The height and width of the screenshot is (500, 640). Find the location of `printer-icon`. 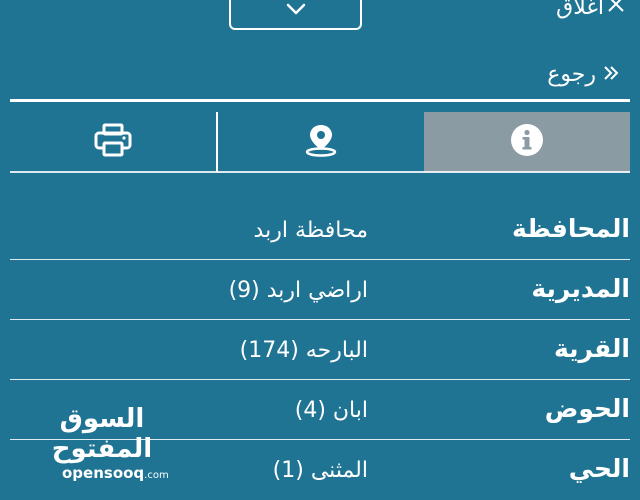

printer-icon is located at coordinates (113, 142).